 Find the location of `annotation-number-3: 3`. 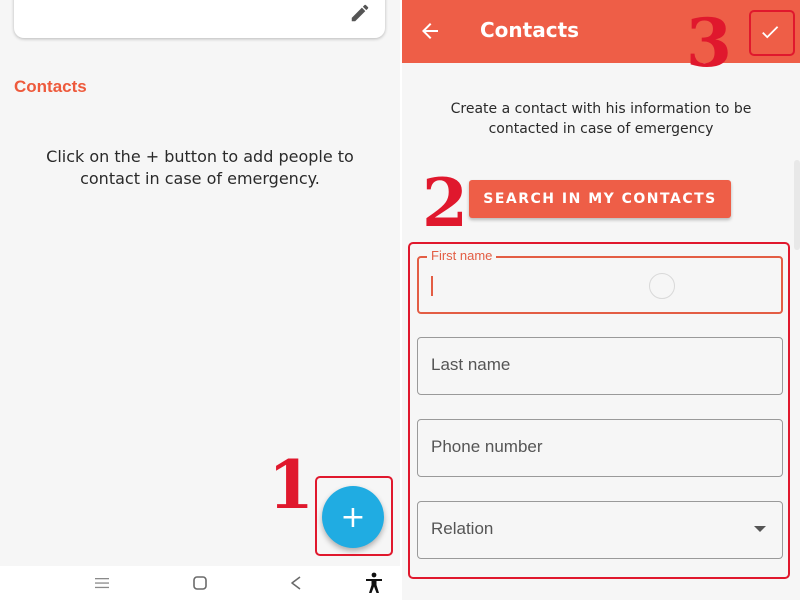

annotation-number-3: 3 is located at coordinates (709, 43).